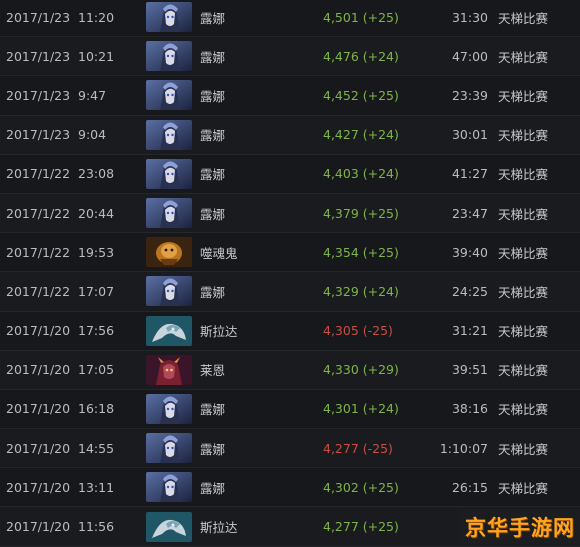 This screenshot has height=547, width=580. Describe the element at coordinates (361, 527) in the screenshot. I see `mmr-change: 4,277 (+25)` at that location.